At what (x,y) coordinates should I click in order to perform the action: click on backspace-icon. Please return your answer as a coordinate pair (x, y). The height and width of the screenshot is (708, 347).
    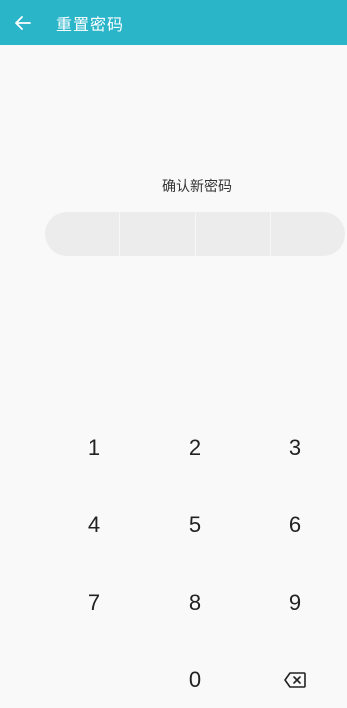
    Looking at the image, I should click on (295, 680).